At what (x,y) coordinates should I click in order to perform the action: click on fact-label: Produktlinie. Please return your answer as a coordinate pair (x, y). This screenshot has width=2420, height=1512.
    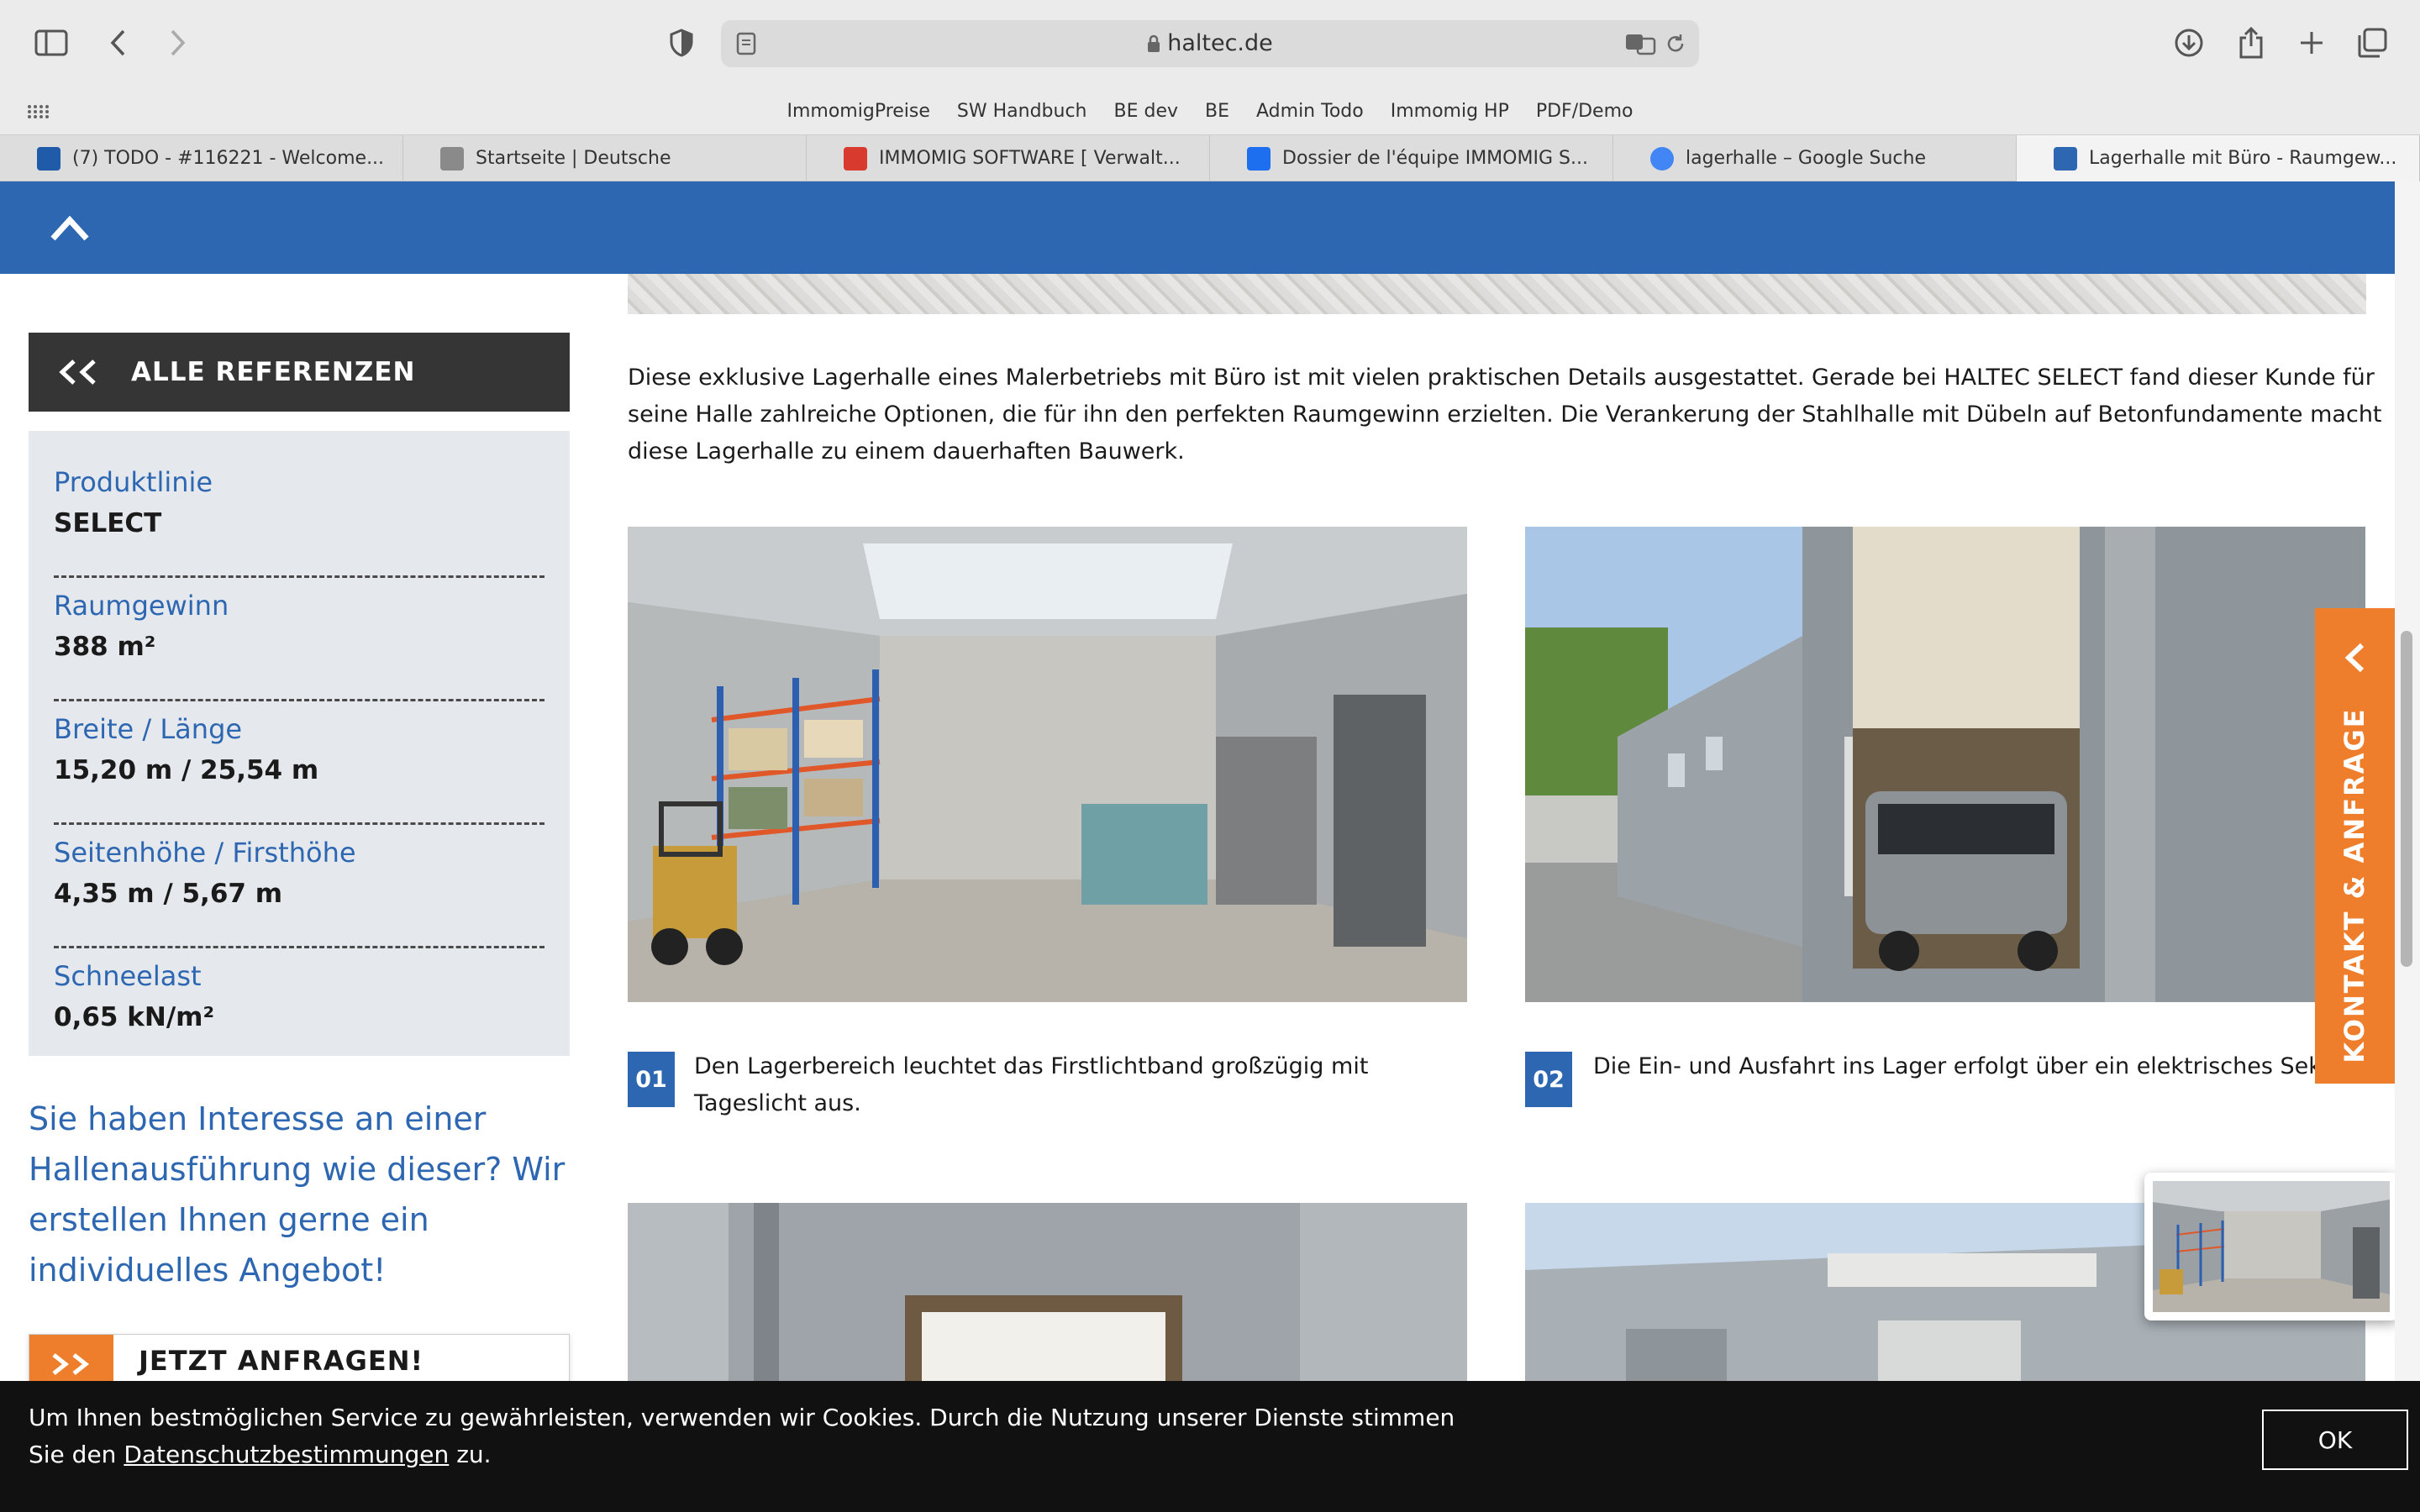
    Looking at the image, I should click on (133, 482).